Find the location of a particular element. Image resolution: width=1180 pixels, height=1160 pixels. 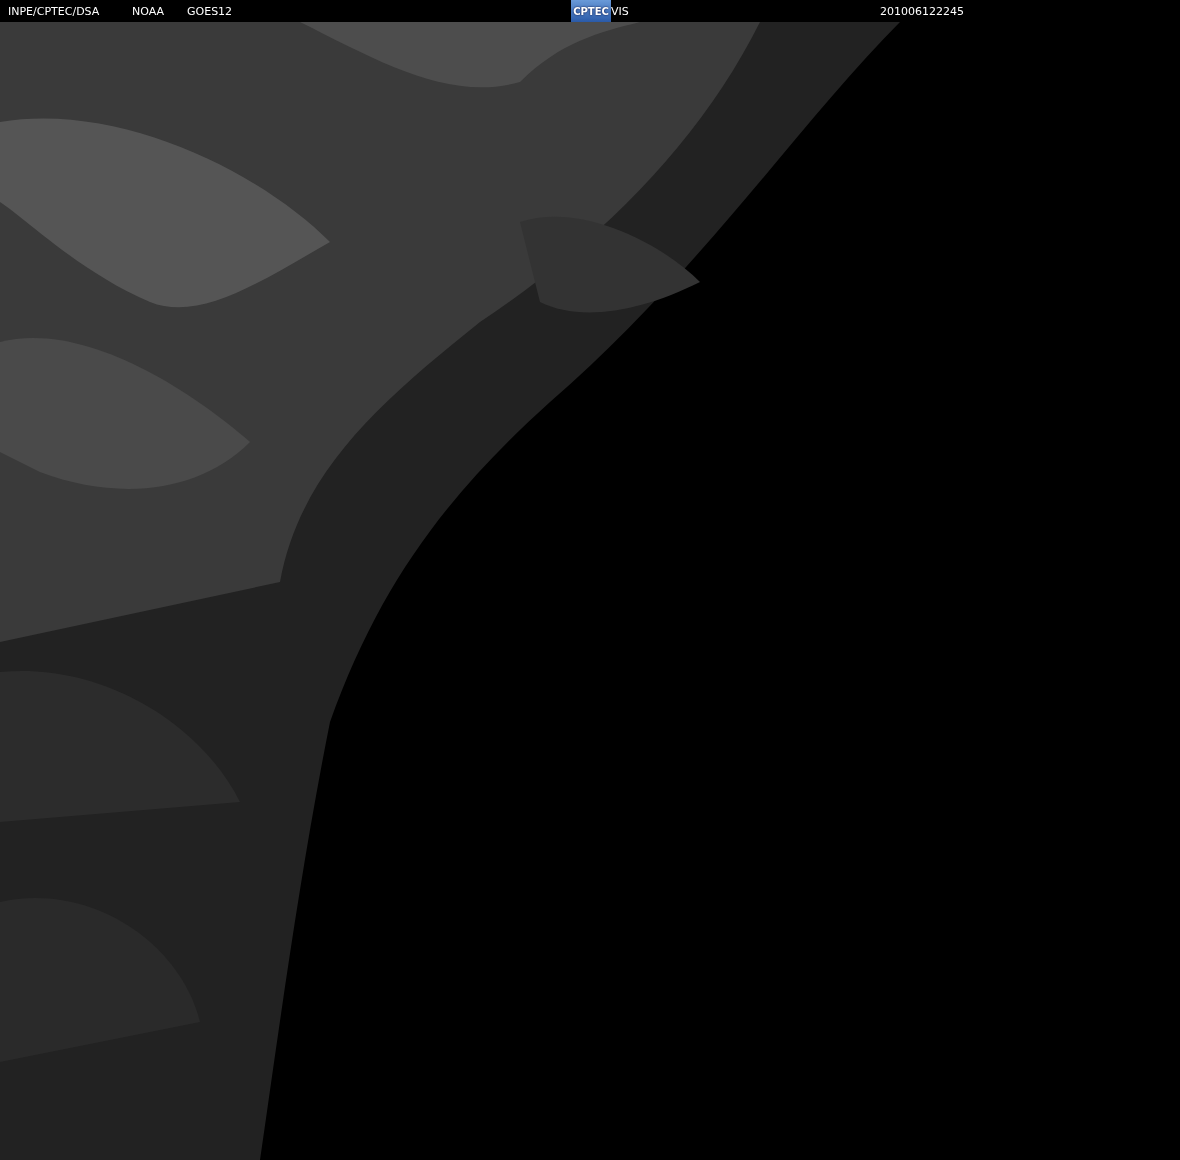

timestamp-label: 201006122245 is located at coordinates (922, 11).